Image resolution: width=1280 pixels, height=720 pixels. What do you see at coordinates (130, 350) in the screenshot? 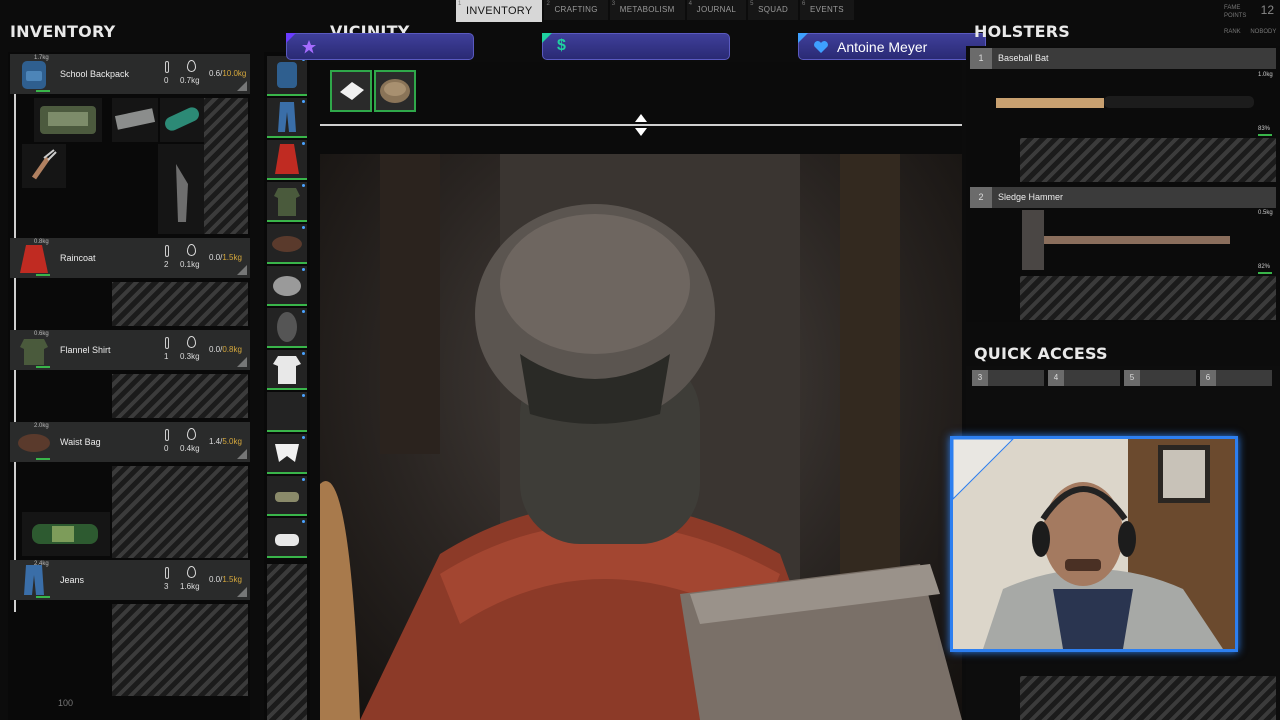
I see `inventory-item-flannel-shirt: 0.6kg Flannel Shirt 1 0.3kg 0.0/0.8kg` at bounding box center [130, 350].